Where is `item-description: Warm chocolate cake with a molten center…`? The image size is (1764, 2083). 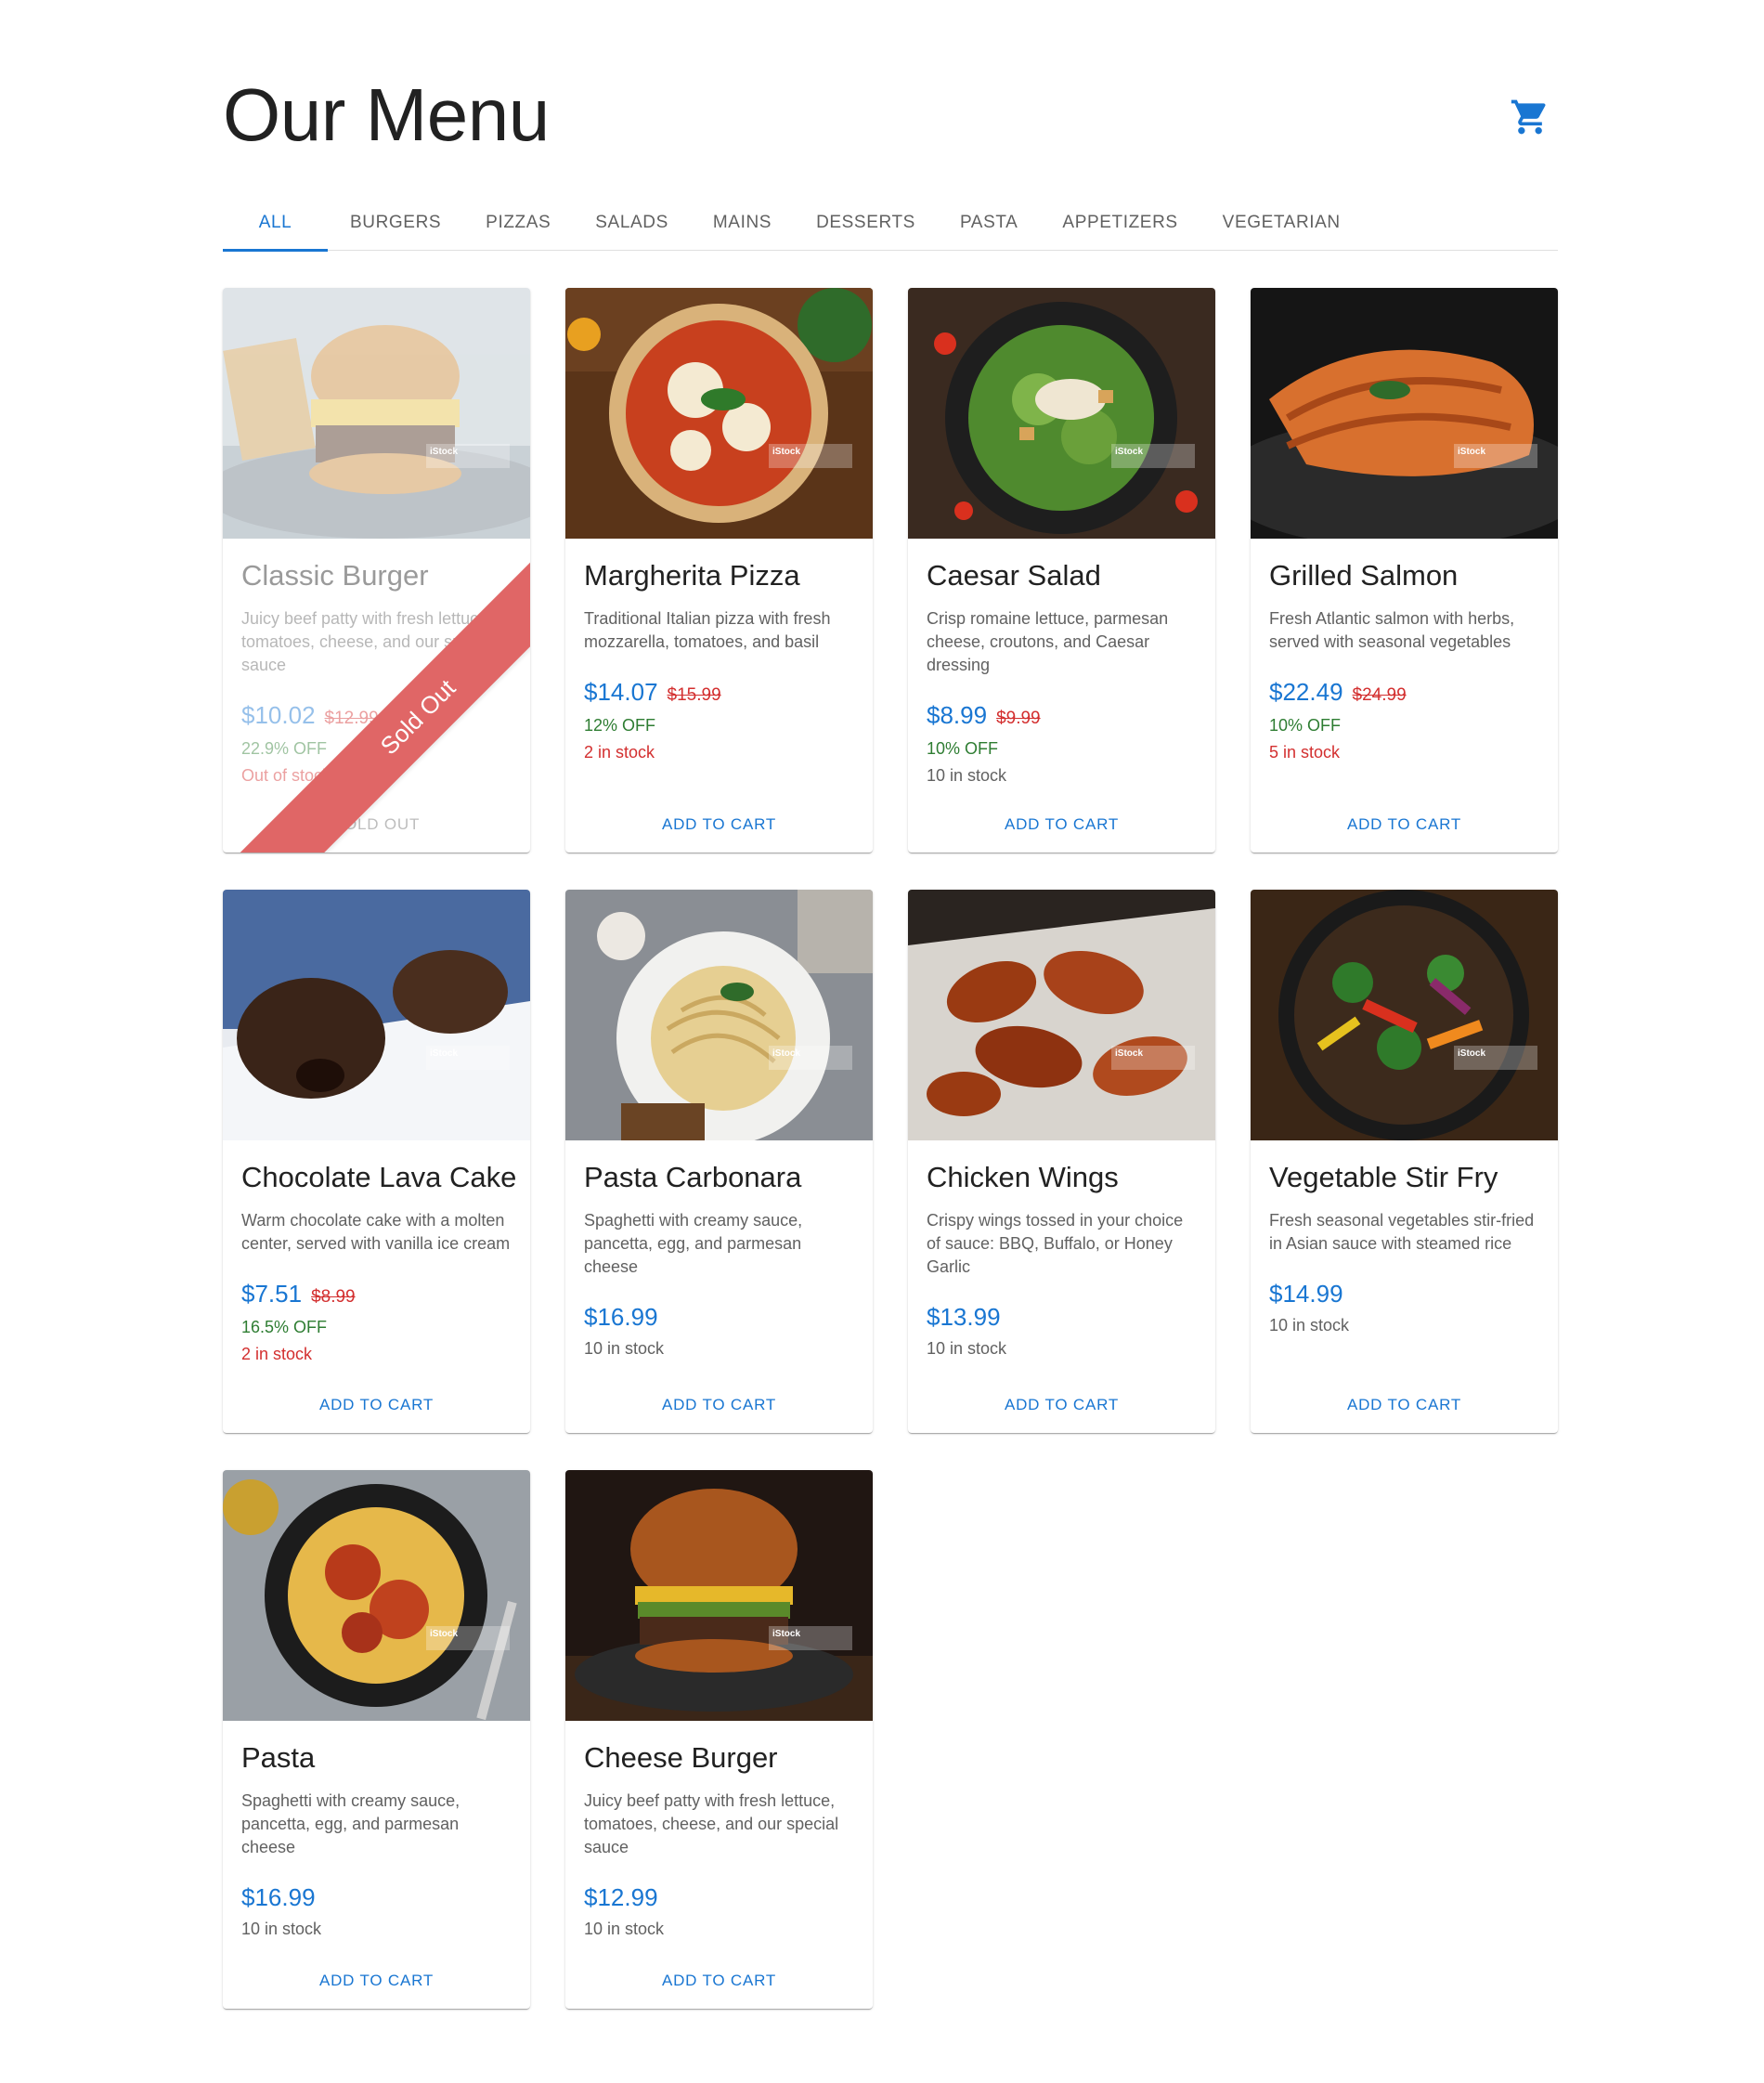 item-description: Warm chocolate cake with a molten center… is located at coordinates (376, 1232).